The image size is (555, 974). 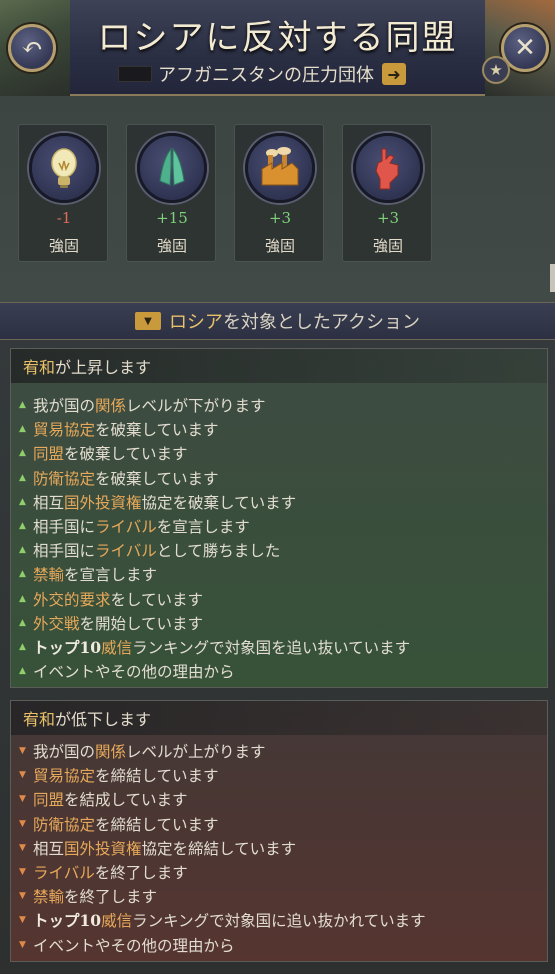 I want to click on list-item-text: イベントやその他の理由から, so click(x=134, y=672).